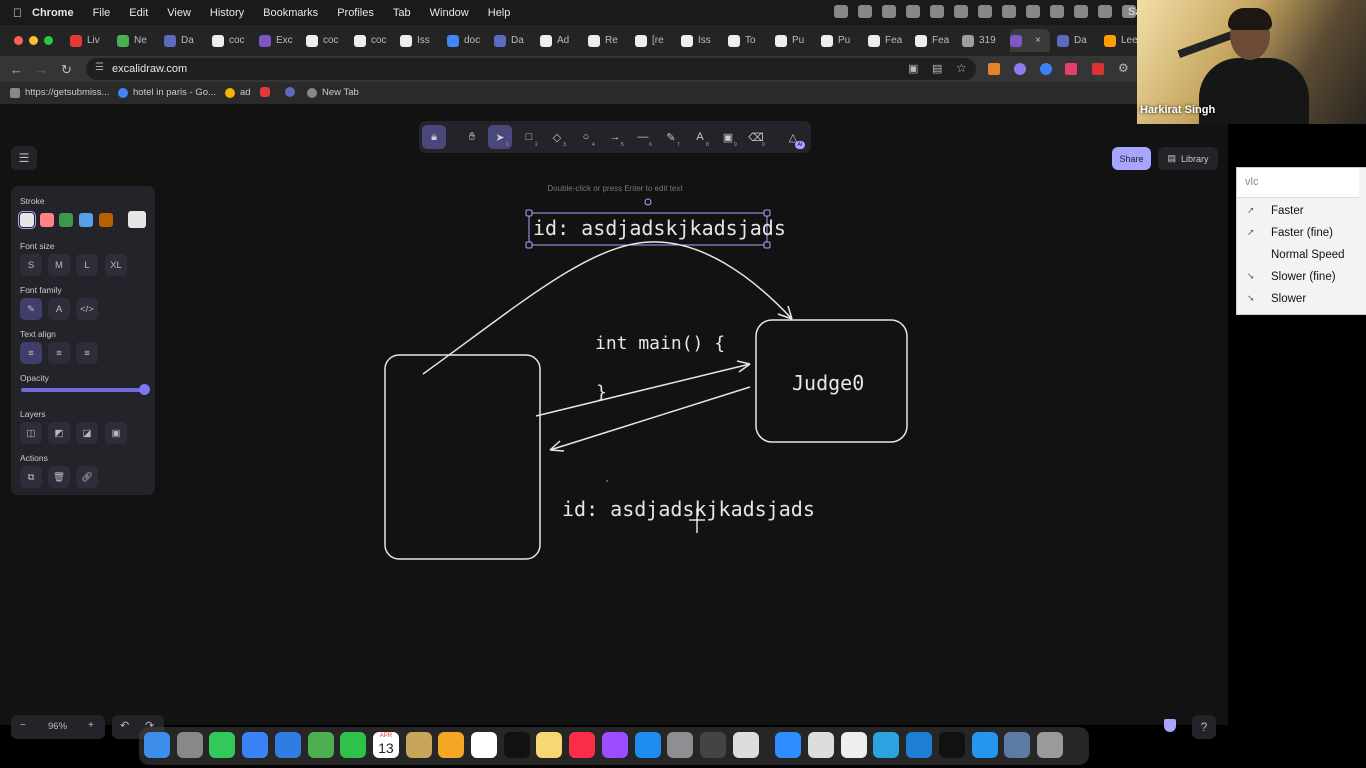  What do you see at coordinates (549, 745) in the screenshot?
I see `notes-icon` at bounding box center [549, 745].